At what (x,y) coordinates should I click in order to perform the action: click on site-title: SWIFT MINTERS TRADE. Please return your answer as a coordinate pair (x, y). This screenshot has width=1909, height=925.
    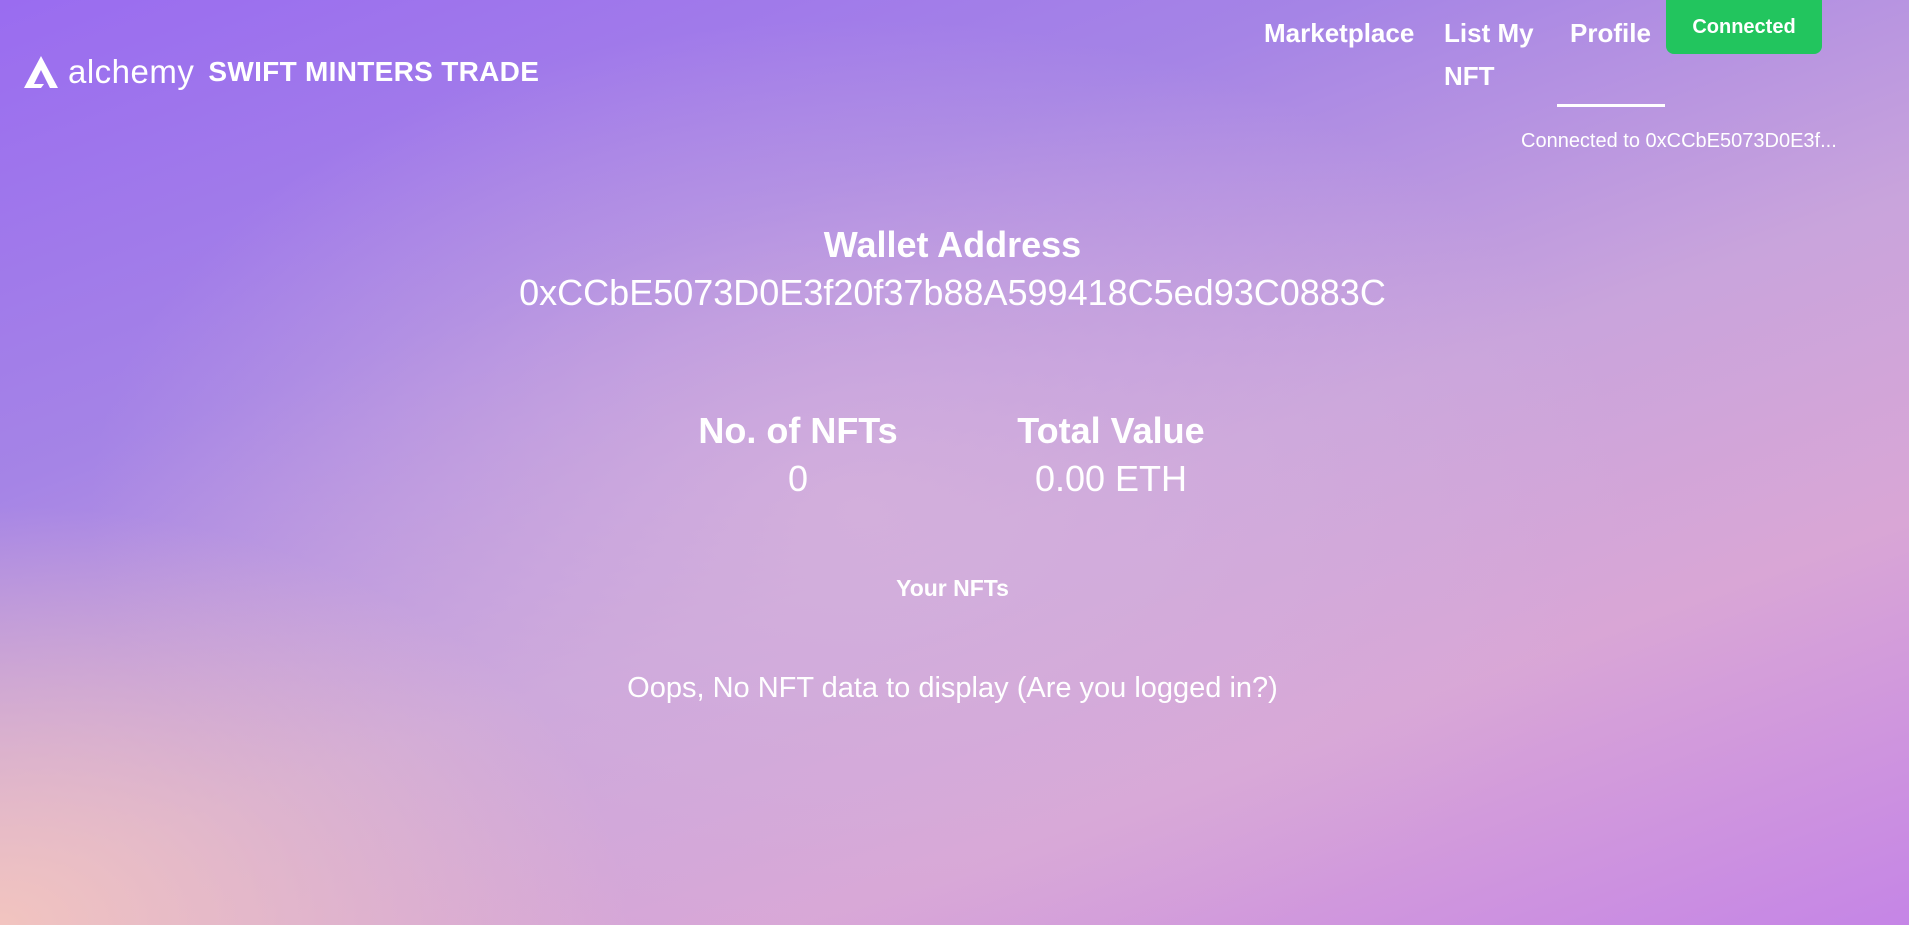
    Looking at the image, I should click on (374, 71).